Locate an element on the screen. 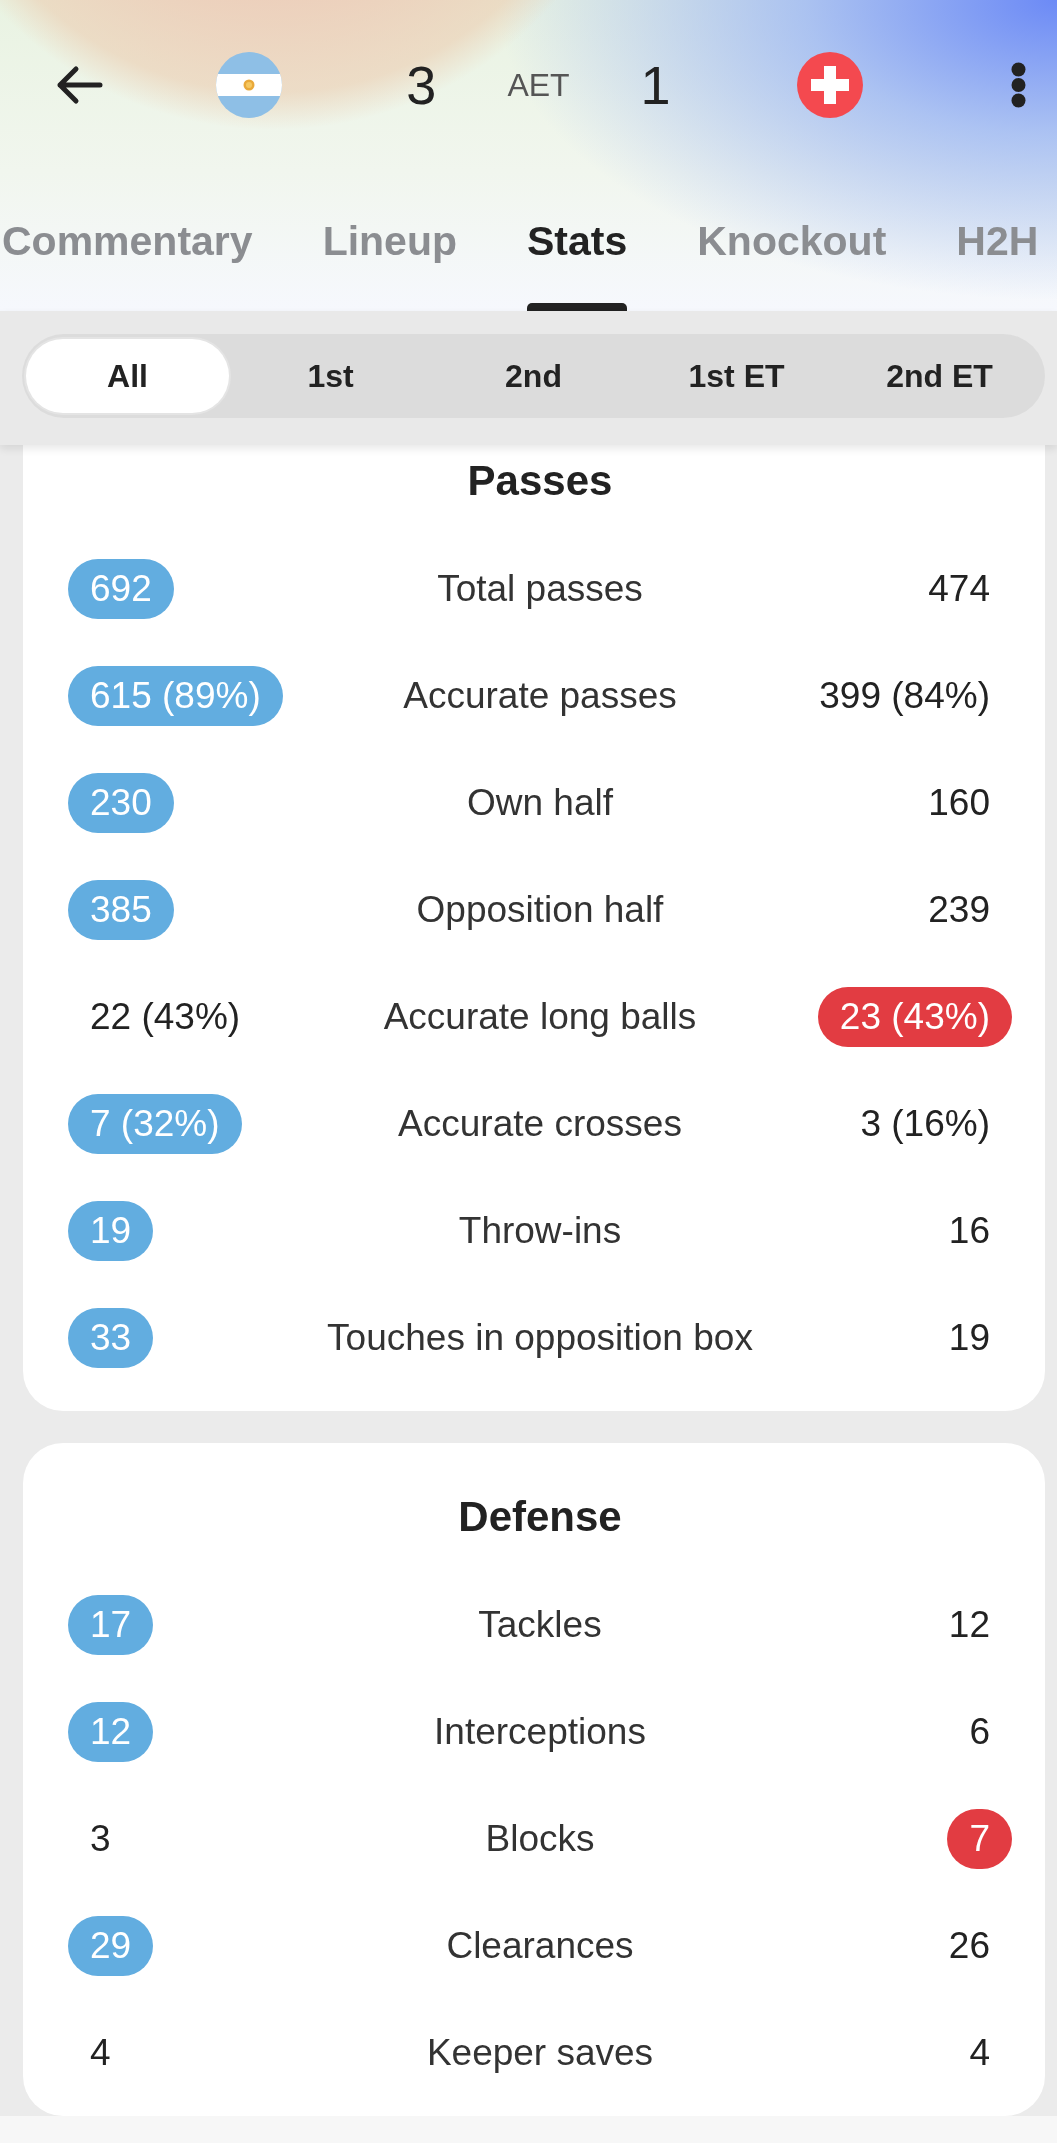 The width and height of the screenshot is (1057, 2143). stat-value: 29 is located at coordinates (111, 1945).